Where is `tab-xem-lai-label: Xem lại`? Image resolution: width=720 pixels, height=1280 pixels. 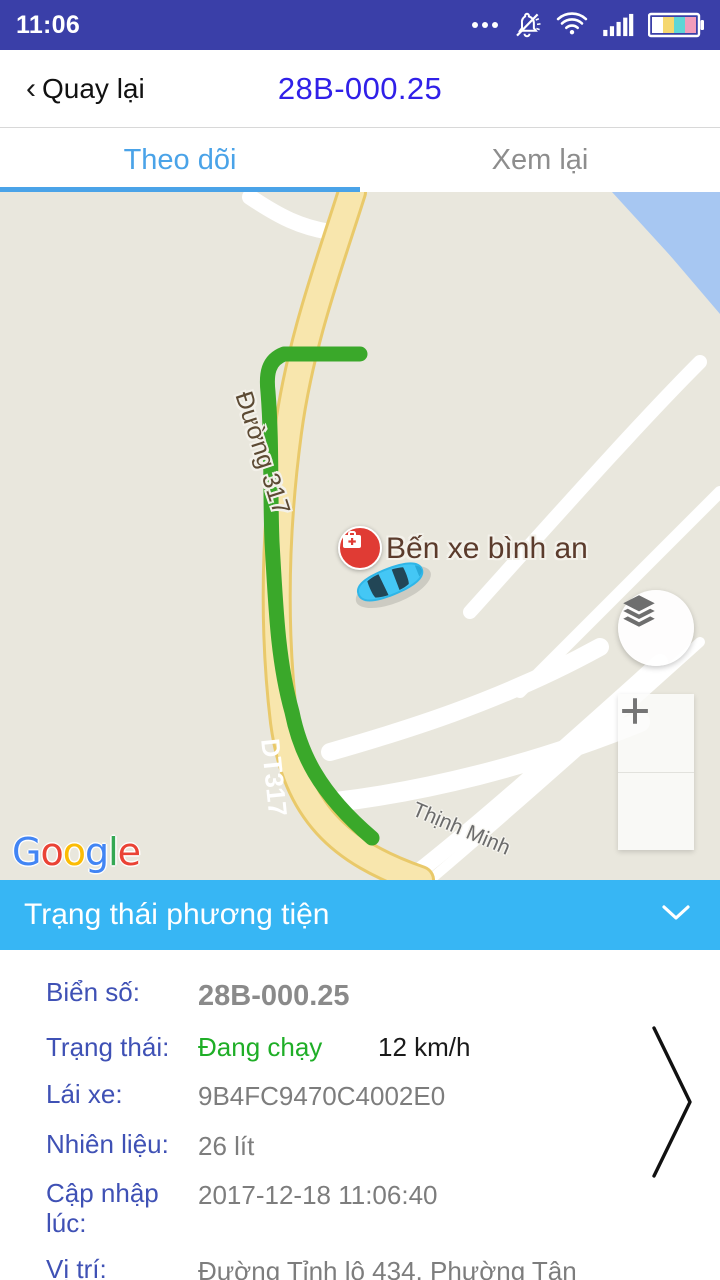 tab-xem-lai-label: Xem lại is located at coordinates (540, 159).